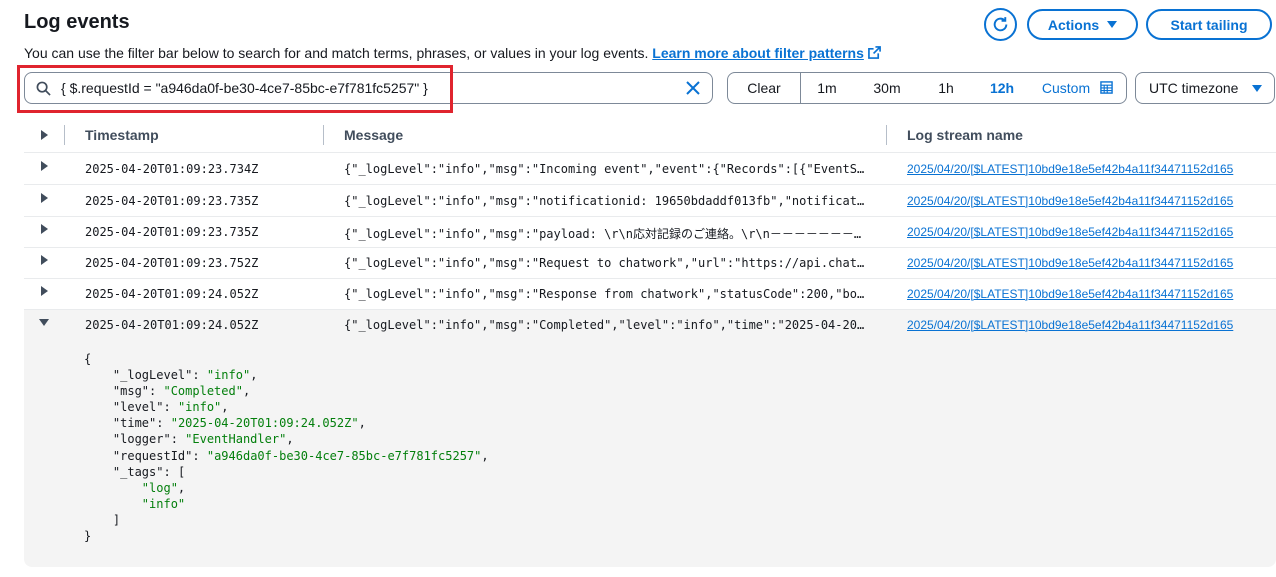 This screenshot has height=577, width=1276. I want to click on range-1h: 1h, so click(946, 88).